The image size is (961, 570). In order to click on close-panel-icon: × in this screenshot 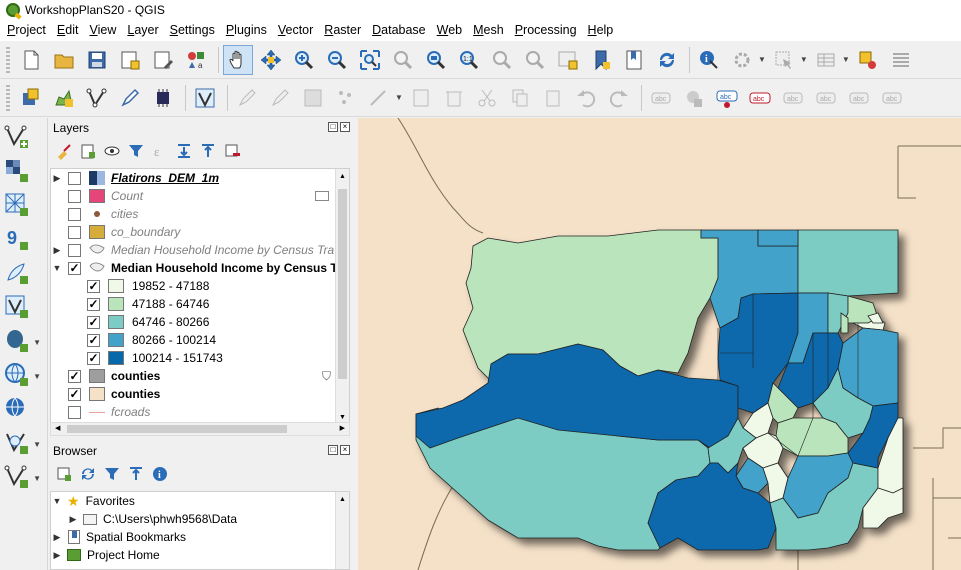, I will do `click(345, 450)`.